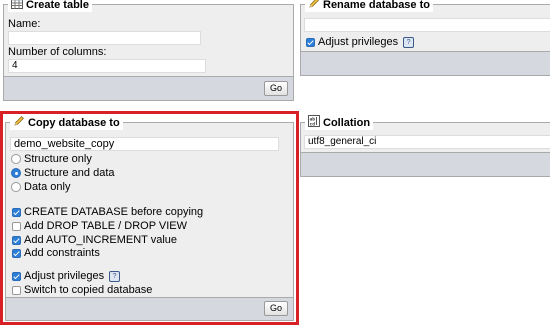  What do you see at coordinates (16, 290) in the screenshot?
I see `switch-database-checkbox` at bounding box center [16, 290].